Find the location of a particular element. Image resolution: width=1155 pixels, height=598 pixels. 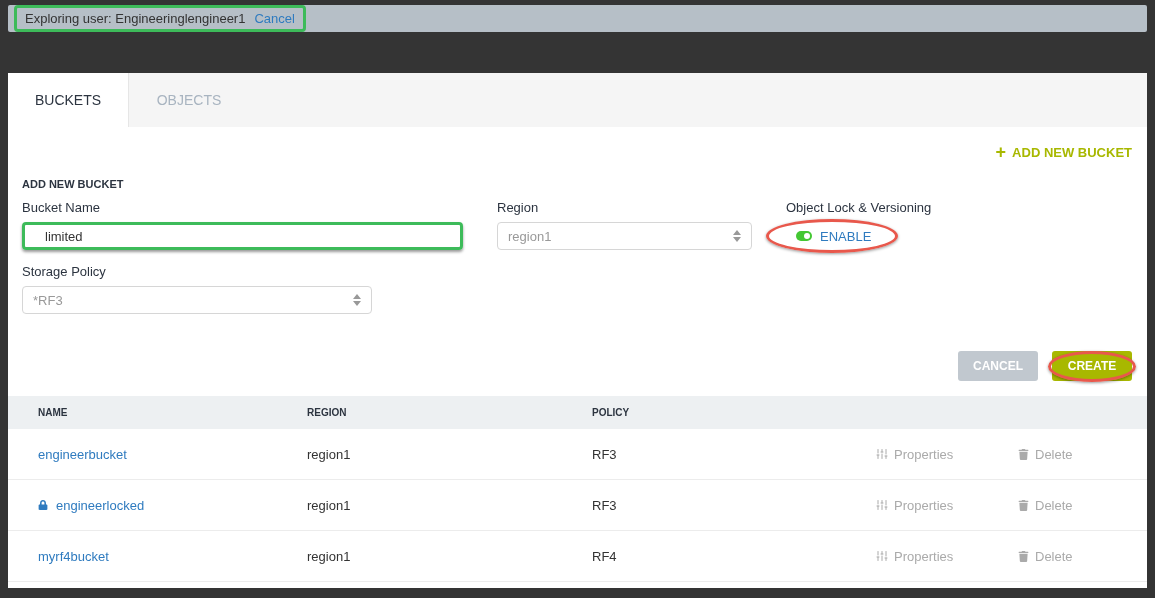

bucket-name-link: myrf4bucket is located at coordinates (172, 556).